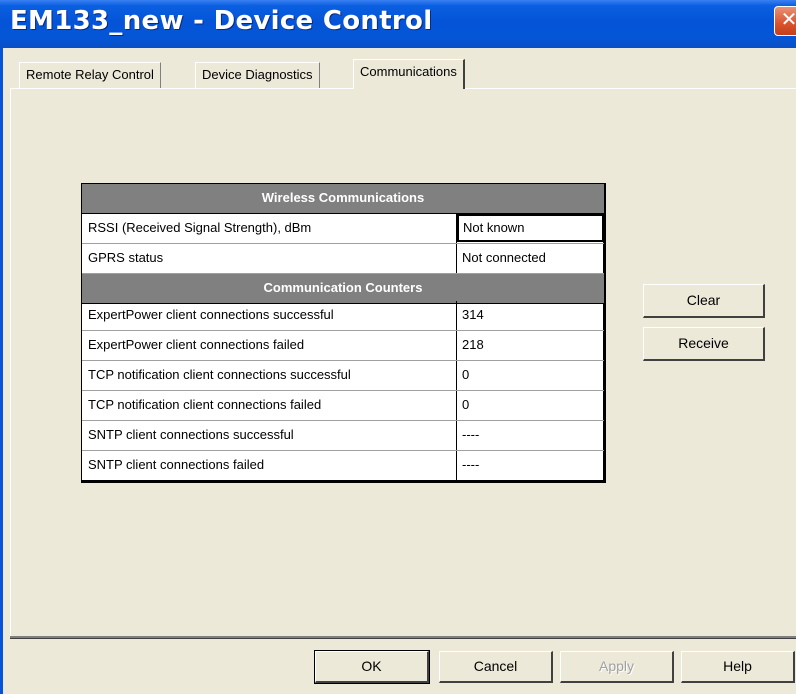 This screenshot has height=694, width=796. Describe the element at coordinates (530, 228) in the screenshot. I see `rssi-value-cell: Not known` at that location.